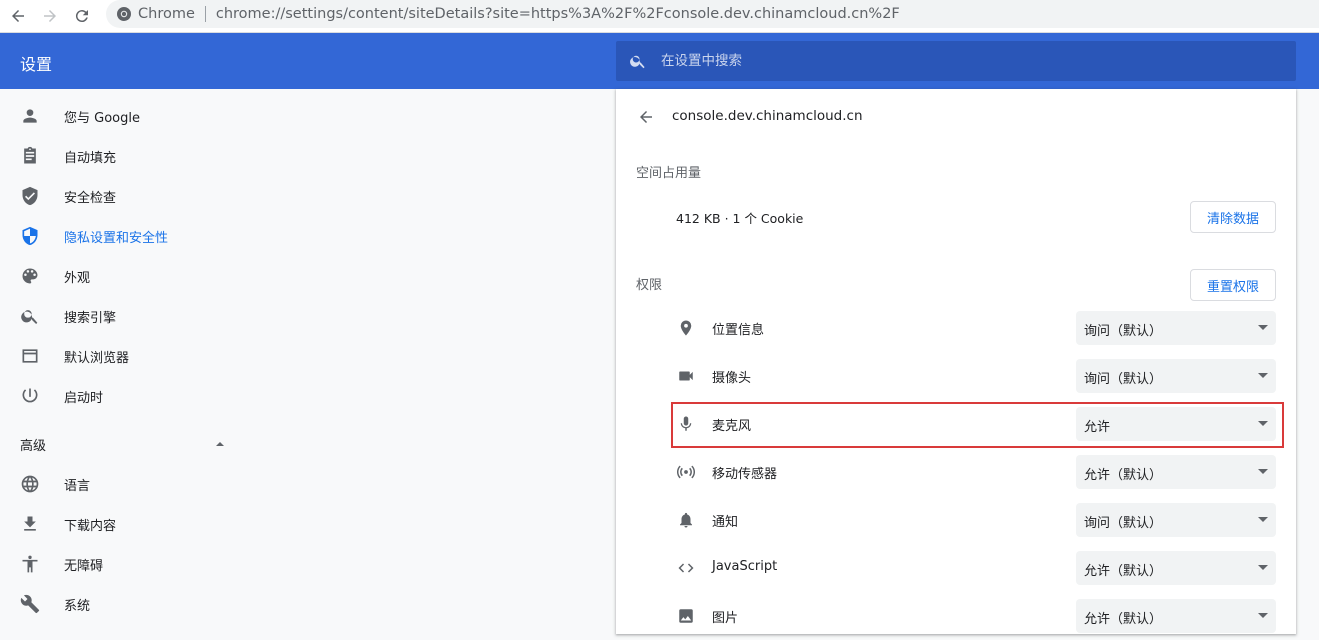  Describe the element at coordinates (102, 118) in the screenshot. I see `sidebar-item-label: 您与 Google` at that location.